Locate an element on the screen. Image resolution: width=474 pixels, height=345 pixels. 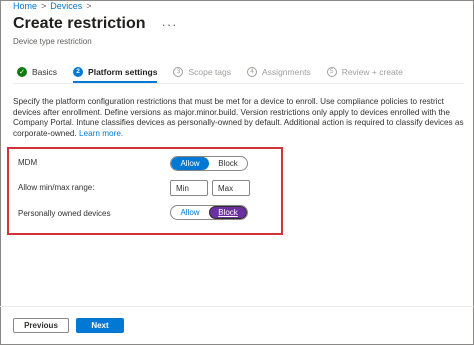
tab-assignments: 4 Assignments is located at coordinates (279, 72).